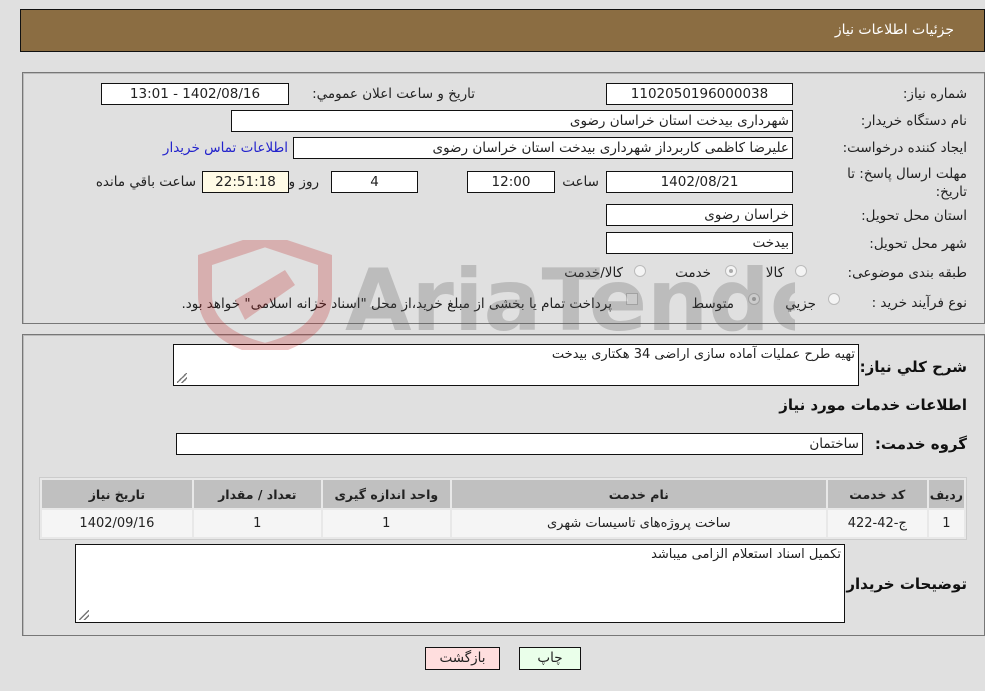 The image size is (985, 691). Describe the element at coordinates (894, 30) in the screenshot. I see `page-title: جزئیات اطلاعات نیاز` at that location.